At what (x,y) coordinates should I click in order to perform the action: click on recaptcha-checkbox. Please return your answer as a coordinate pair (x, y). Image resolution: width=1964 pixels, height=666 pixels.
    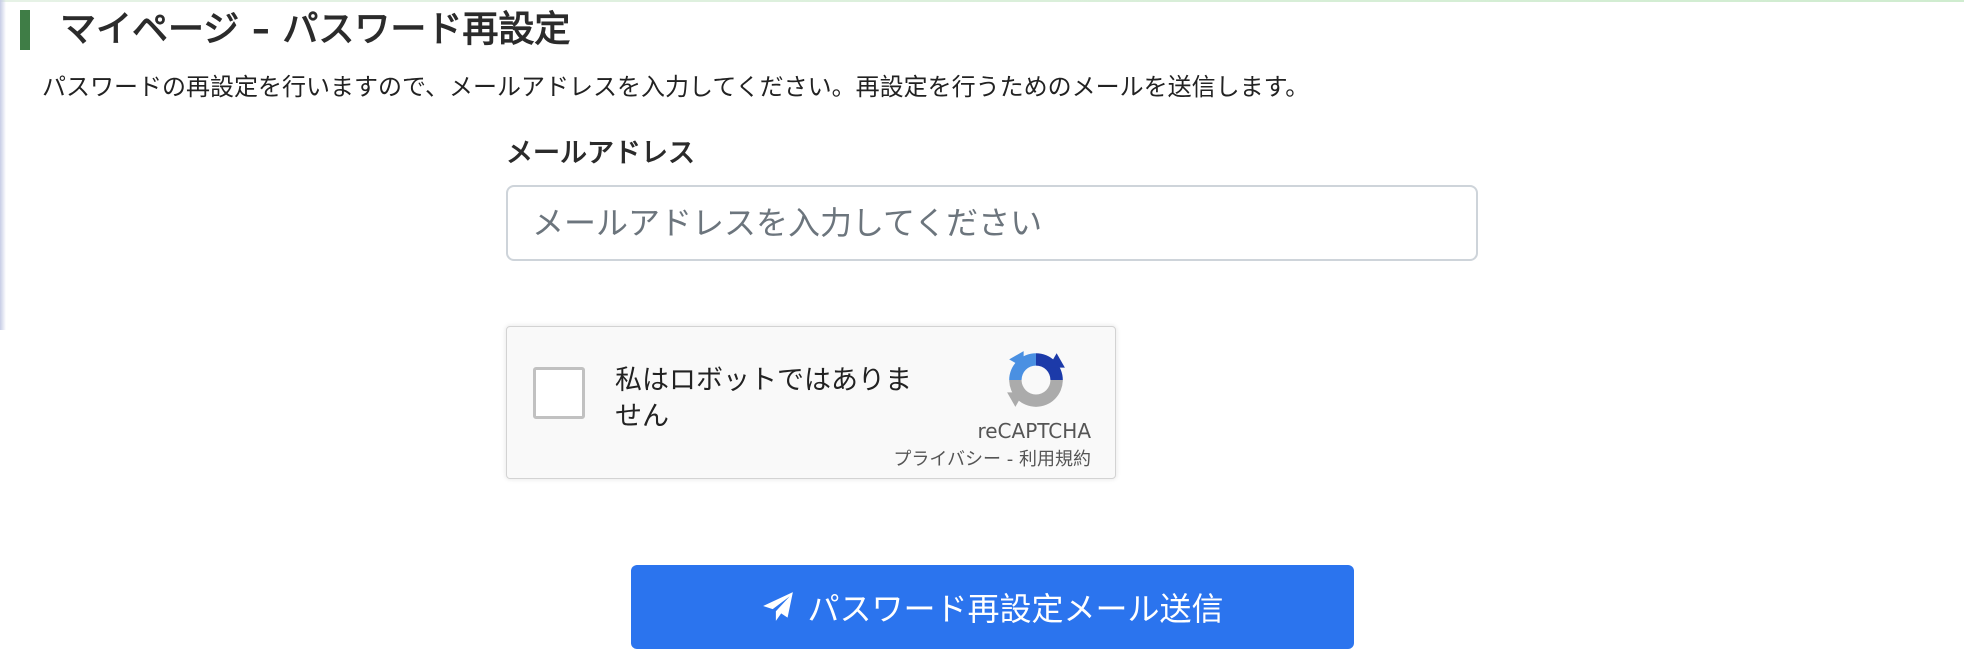
    Looking at the image, I should click on (559, 393).